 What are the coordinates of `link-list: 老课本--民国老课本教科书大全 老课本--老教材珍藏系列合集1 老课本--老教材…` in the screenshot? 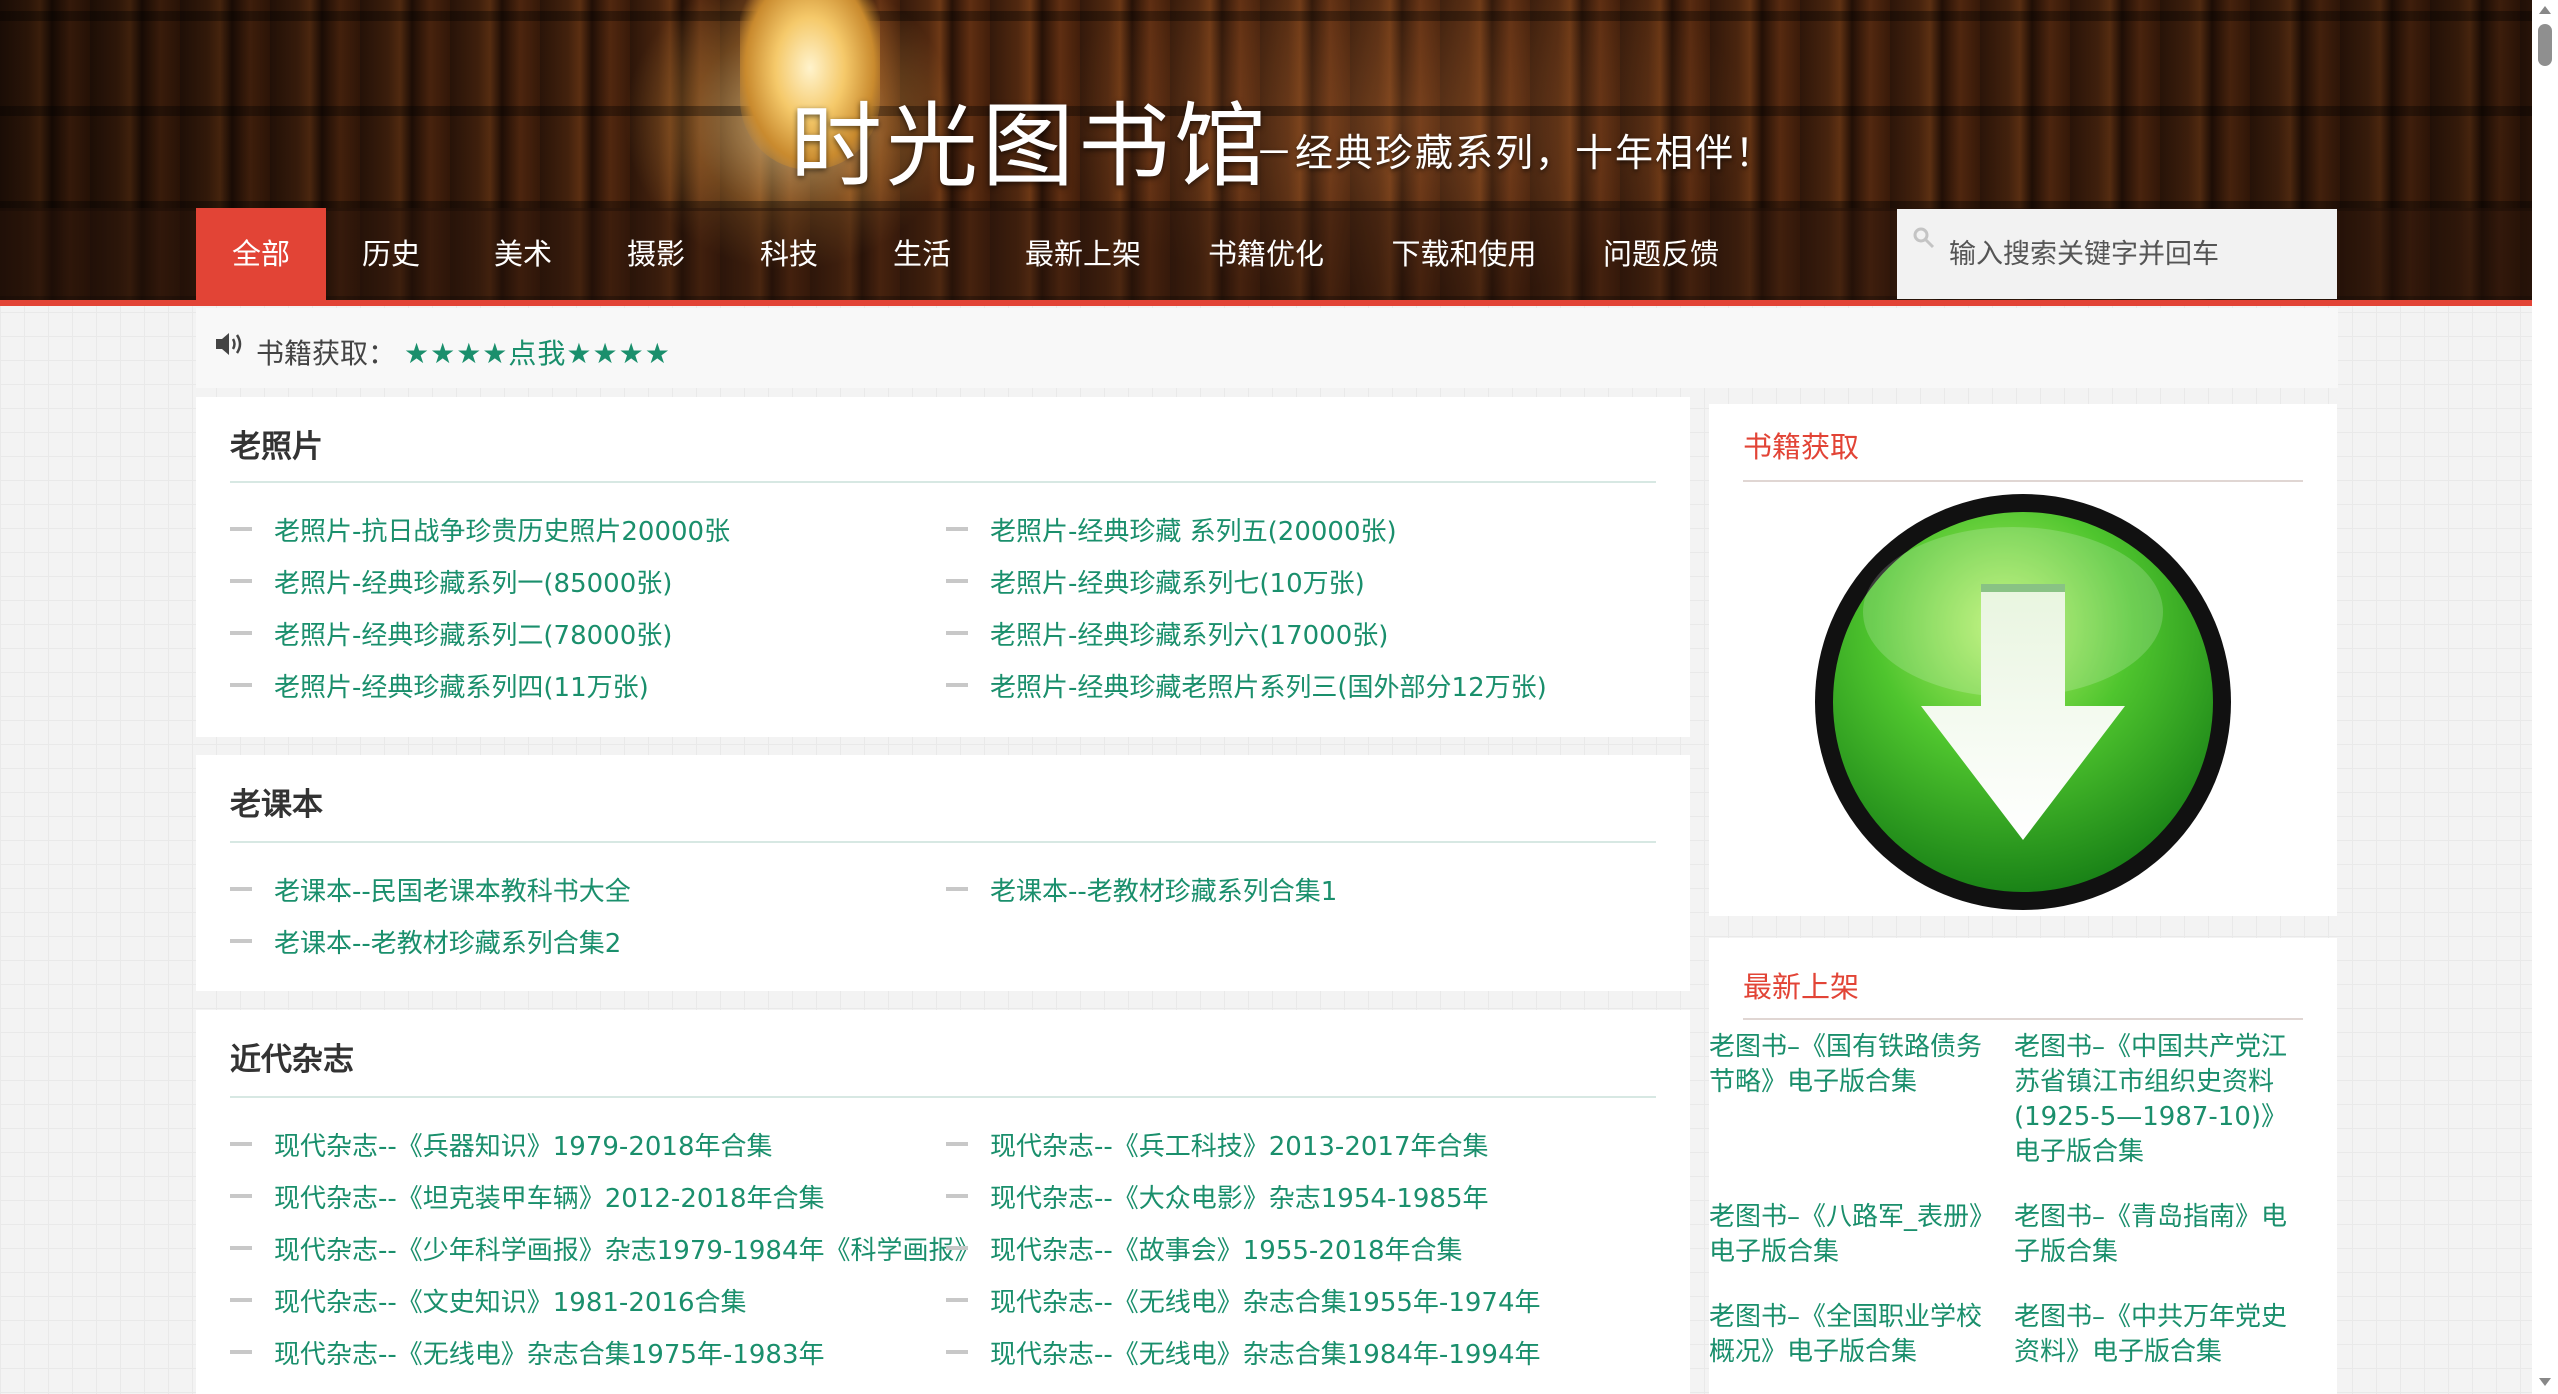 It's located at (950, 915).